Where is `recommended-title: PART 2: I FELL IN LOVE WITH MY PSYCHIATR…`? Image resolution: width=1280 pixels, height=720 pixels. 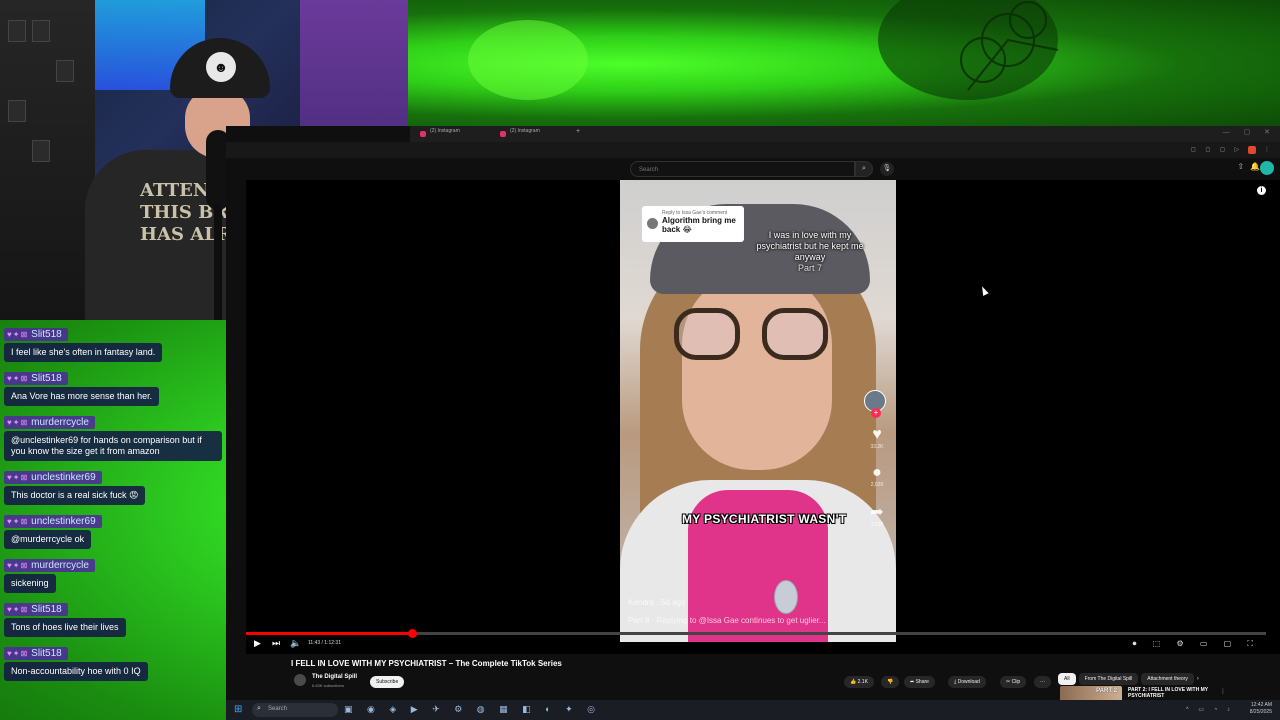
recommended-title: PART 2: I FELL IN LOVE WITH MY PSYCHIATR… is located at coordinates (1176, 693).